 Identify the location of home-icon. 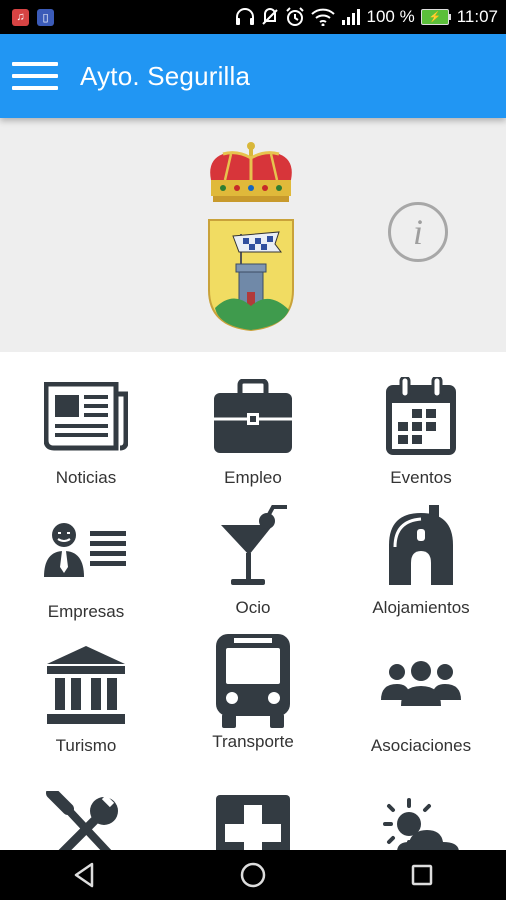
(253, 875).